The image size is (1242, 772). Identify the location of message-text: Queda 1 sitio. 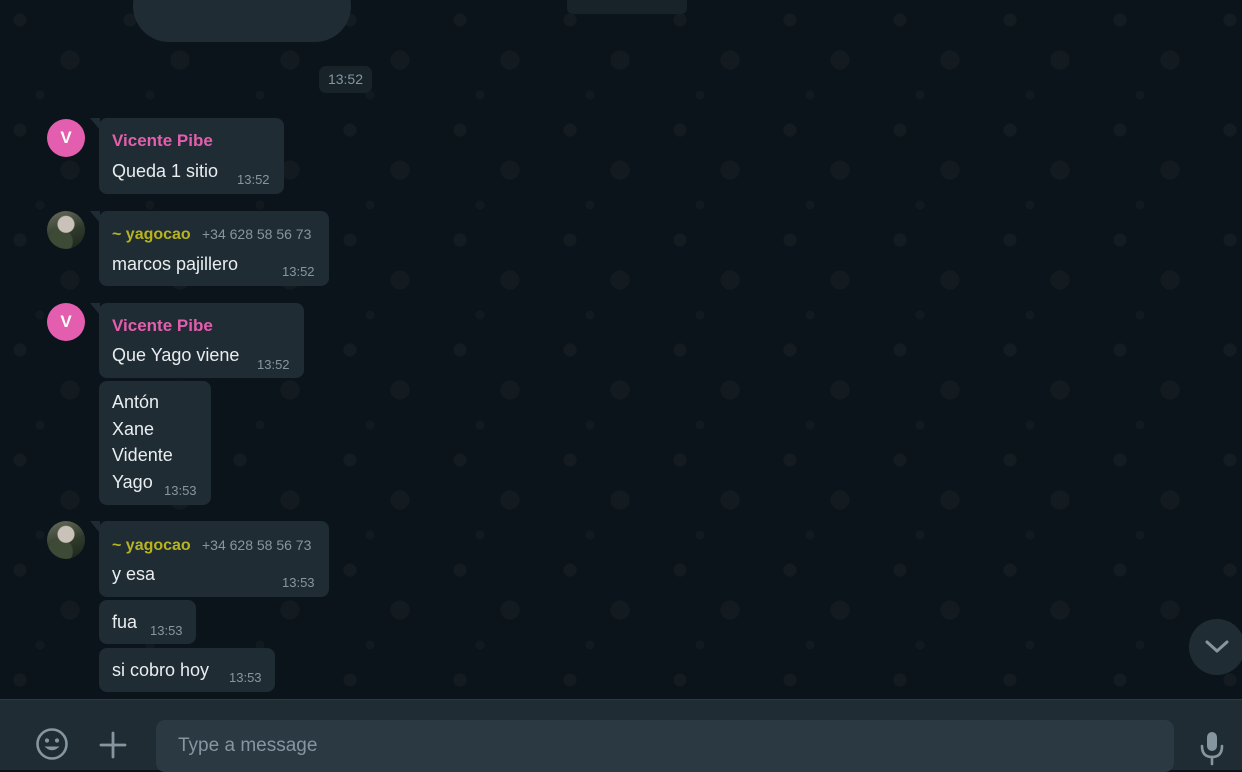
(165, 171).